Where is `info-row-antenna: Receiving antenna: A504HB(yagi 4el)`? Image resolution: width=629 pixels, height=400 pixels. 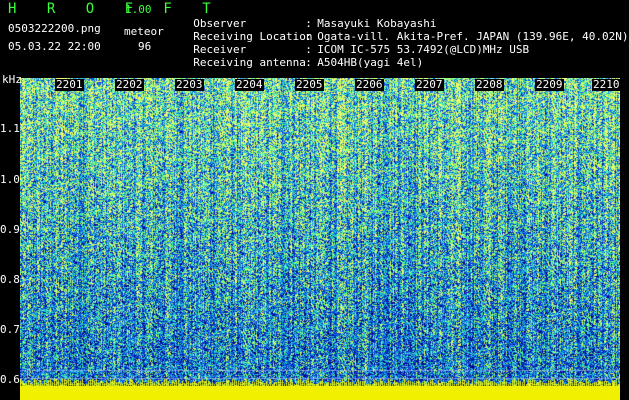
info-row-antenna: Receiving antenna: A504HB(yagi 4el) is located at coordinates (301, 56).